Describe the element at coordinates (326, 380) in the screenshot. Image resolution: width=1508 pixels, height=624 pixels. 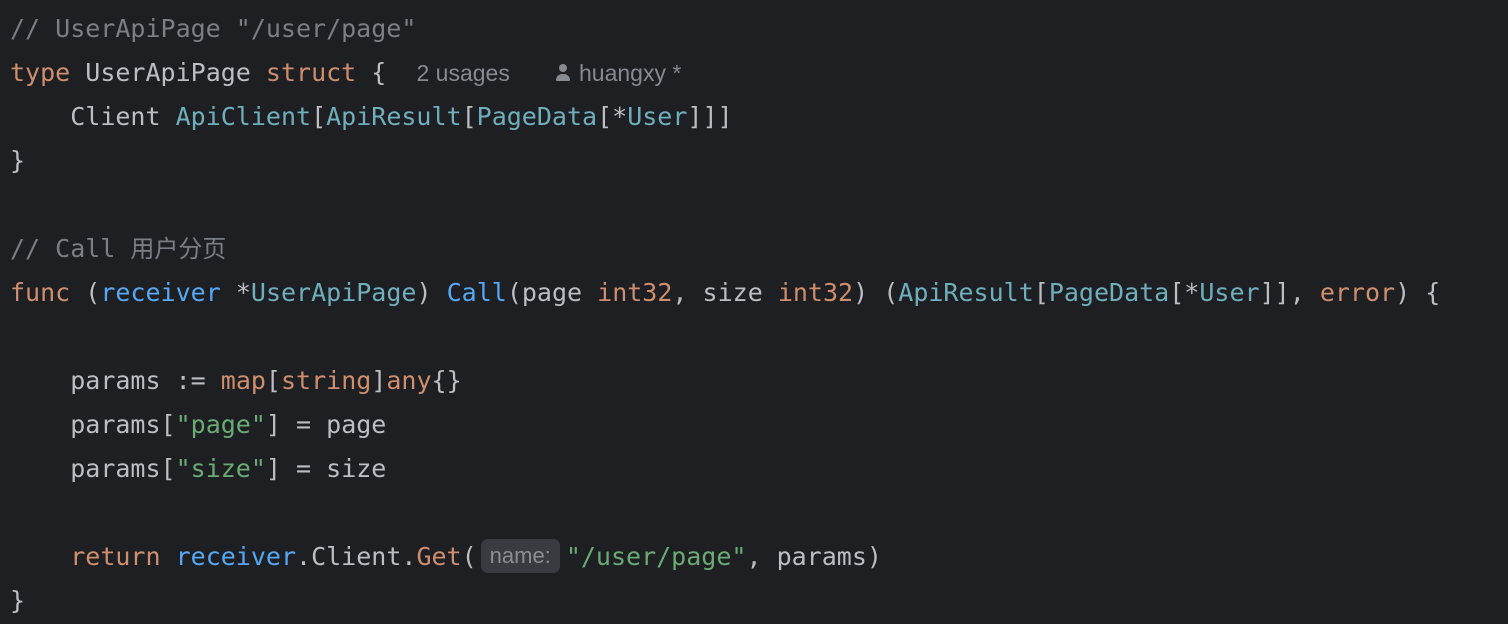
I see `type-string: string` at that location.